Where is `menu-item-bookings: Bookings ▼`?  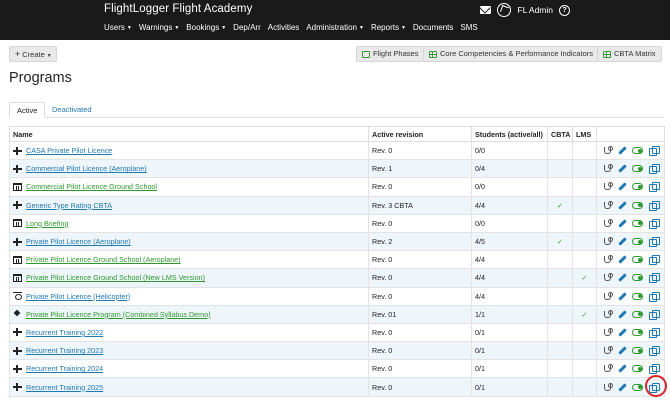
menu-item-bookings: Bookings ▼ is located at coordinates (206, 27).